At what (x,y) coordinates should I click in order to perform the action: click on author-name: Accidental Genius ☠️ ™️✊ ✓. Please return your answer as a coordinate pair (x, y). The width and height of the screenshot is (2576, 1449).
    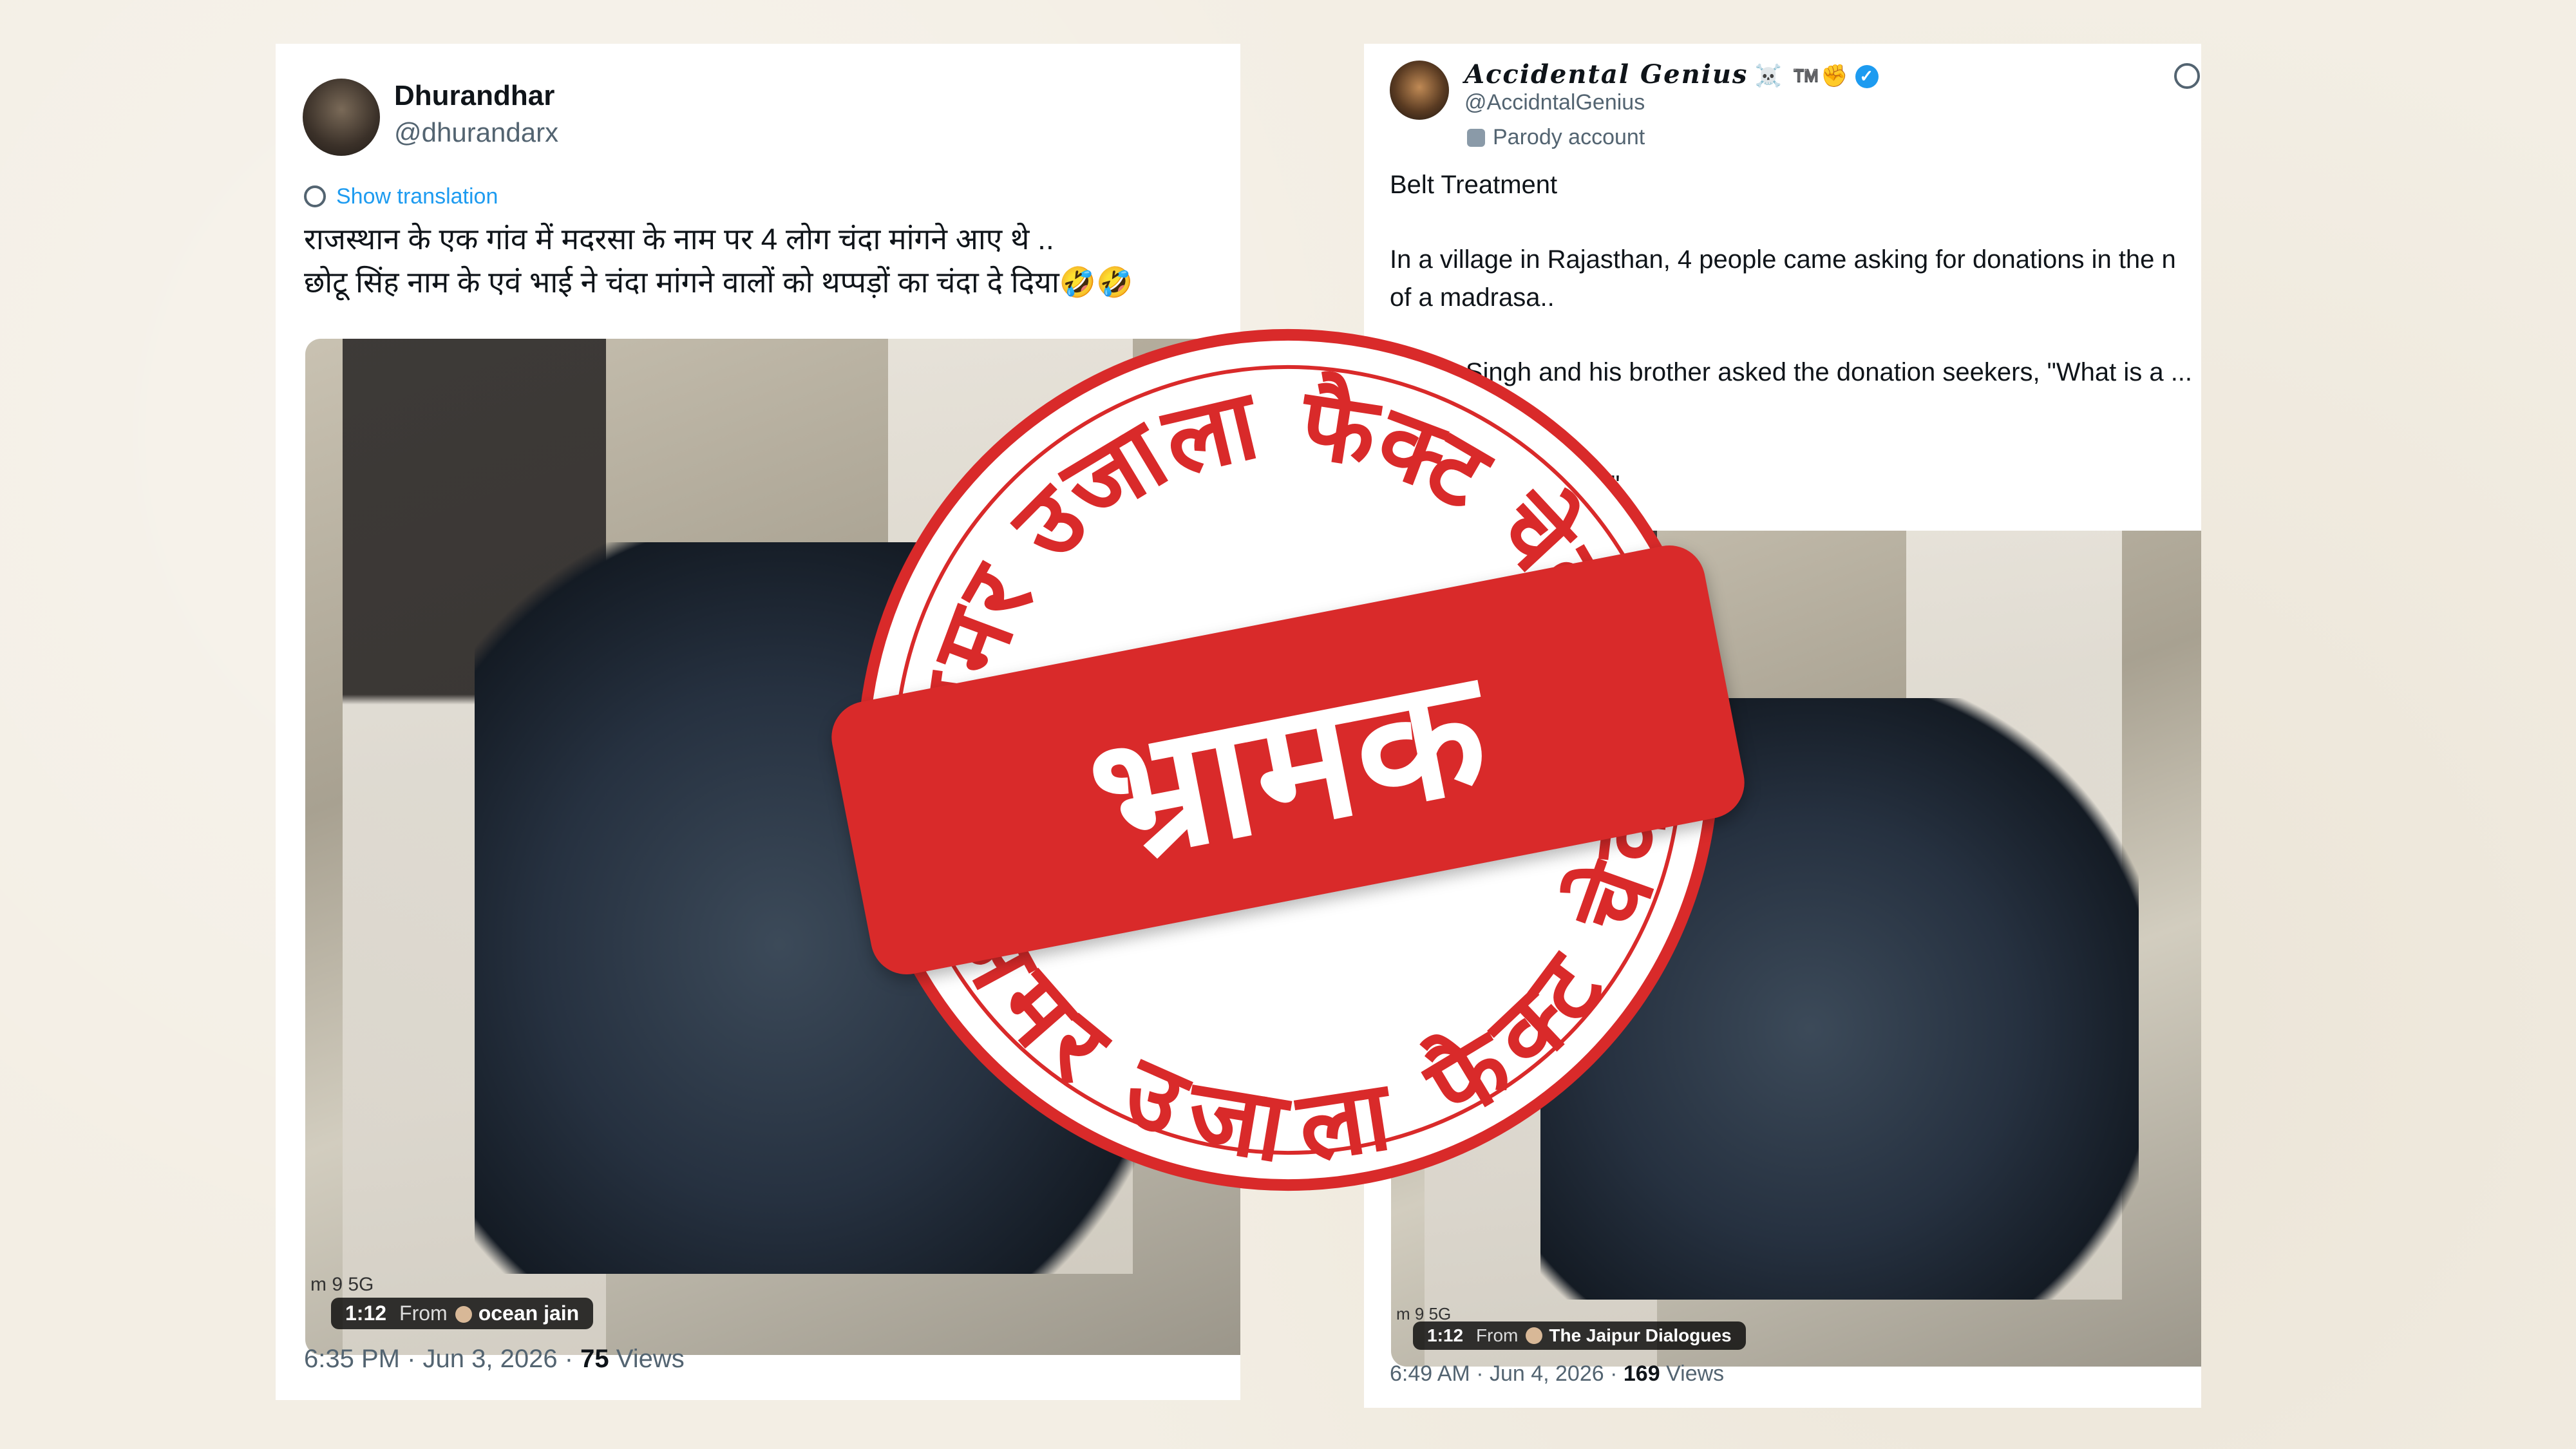
    Looking at the image, I should click on (1671, 74).